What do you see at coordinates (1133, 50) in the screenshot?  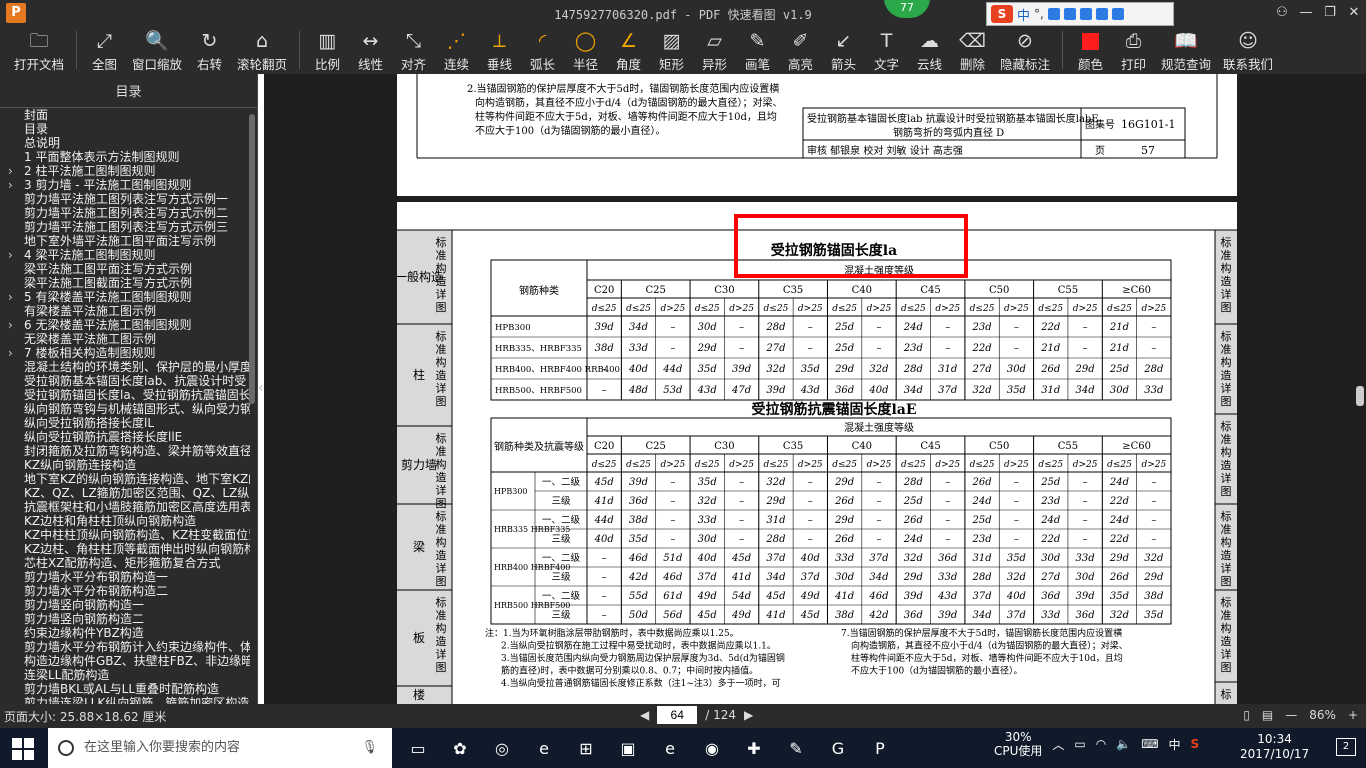 I see `print-button: ⎙ 打印` at bounding box center [1133, 50].